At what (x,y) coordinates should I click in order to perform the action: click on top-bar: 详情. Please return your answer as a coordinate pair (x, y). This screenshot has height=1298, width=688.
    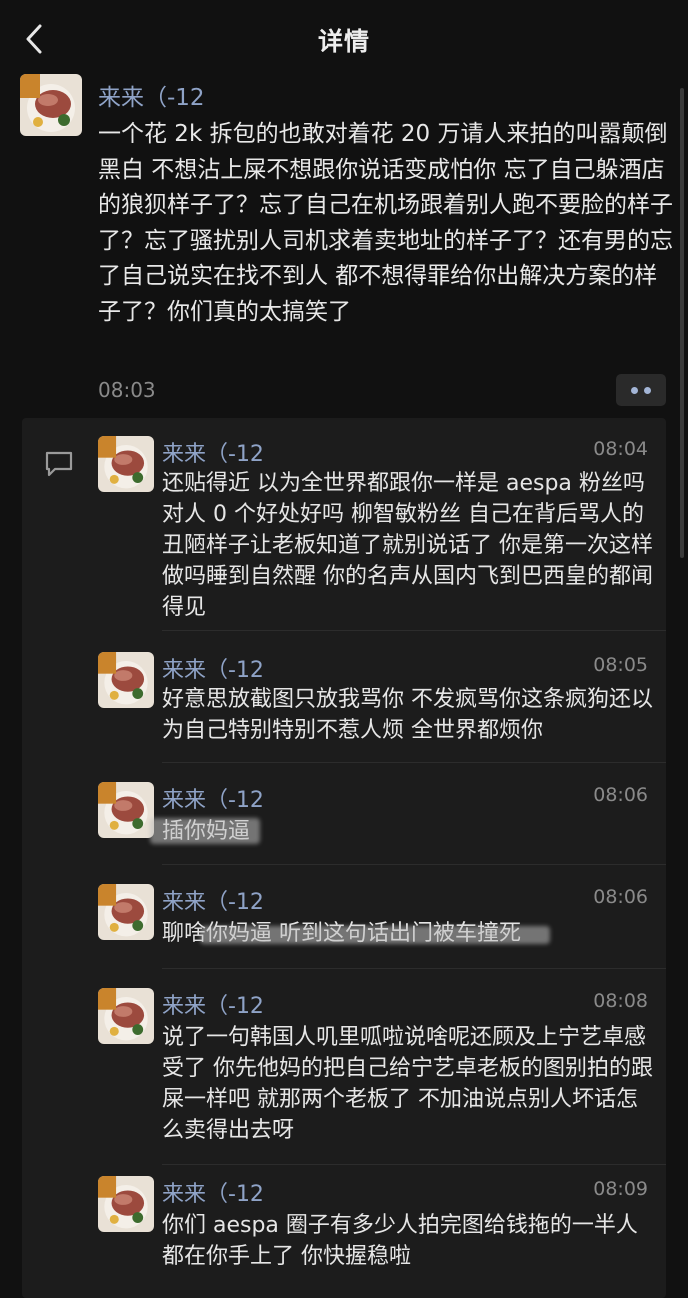
    Looking at the image, I should click on (344, 38).